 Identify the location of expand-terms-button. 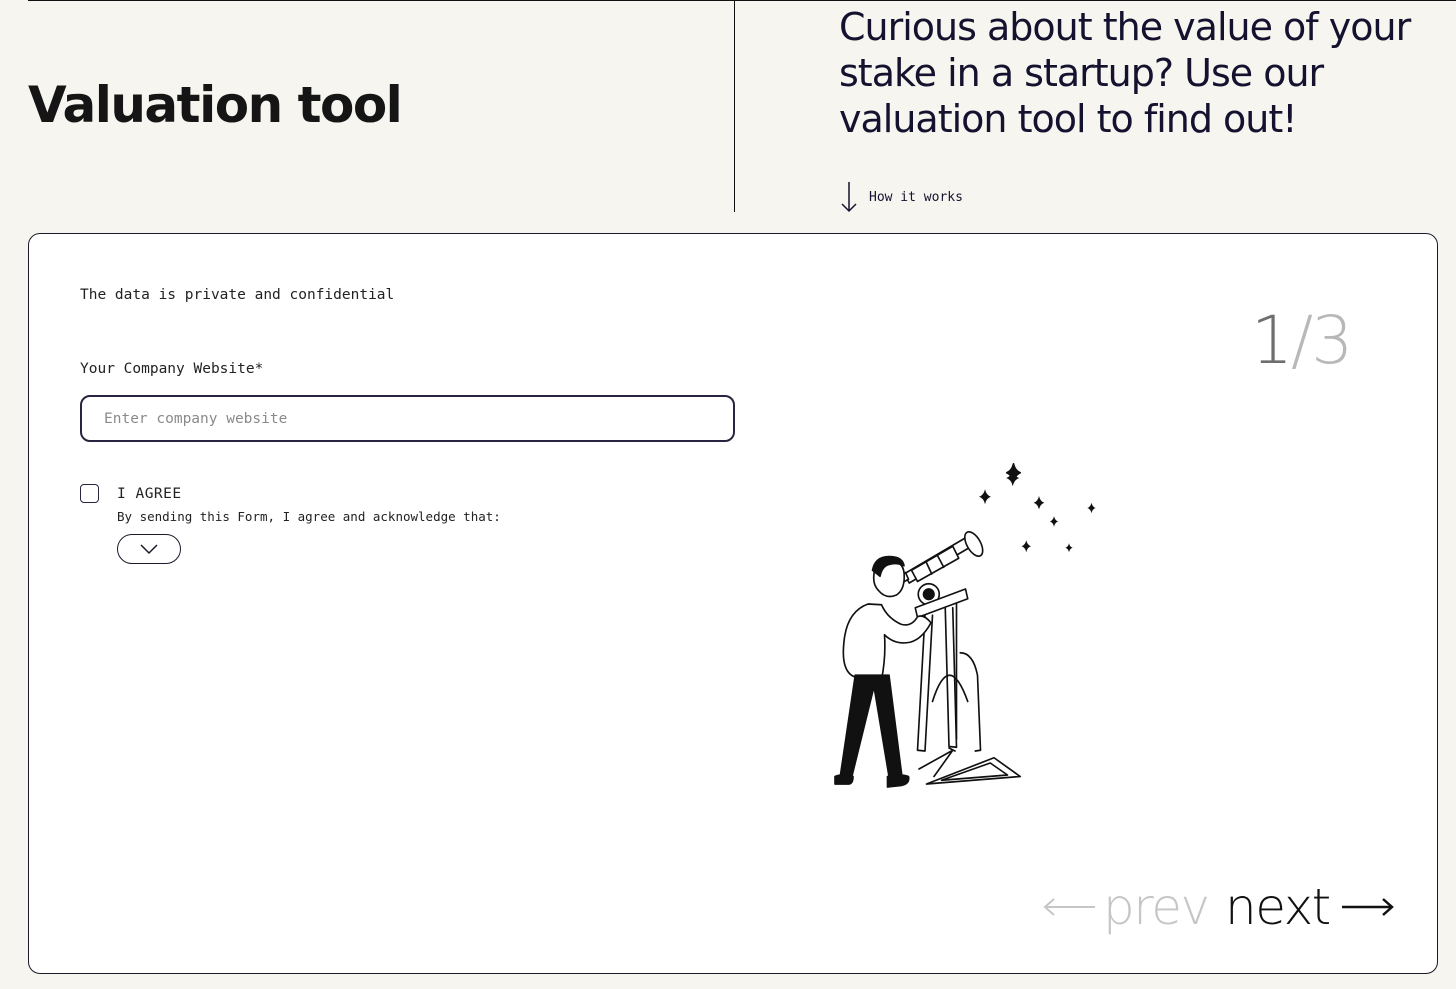
(149, 549).